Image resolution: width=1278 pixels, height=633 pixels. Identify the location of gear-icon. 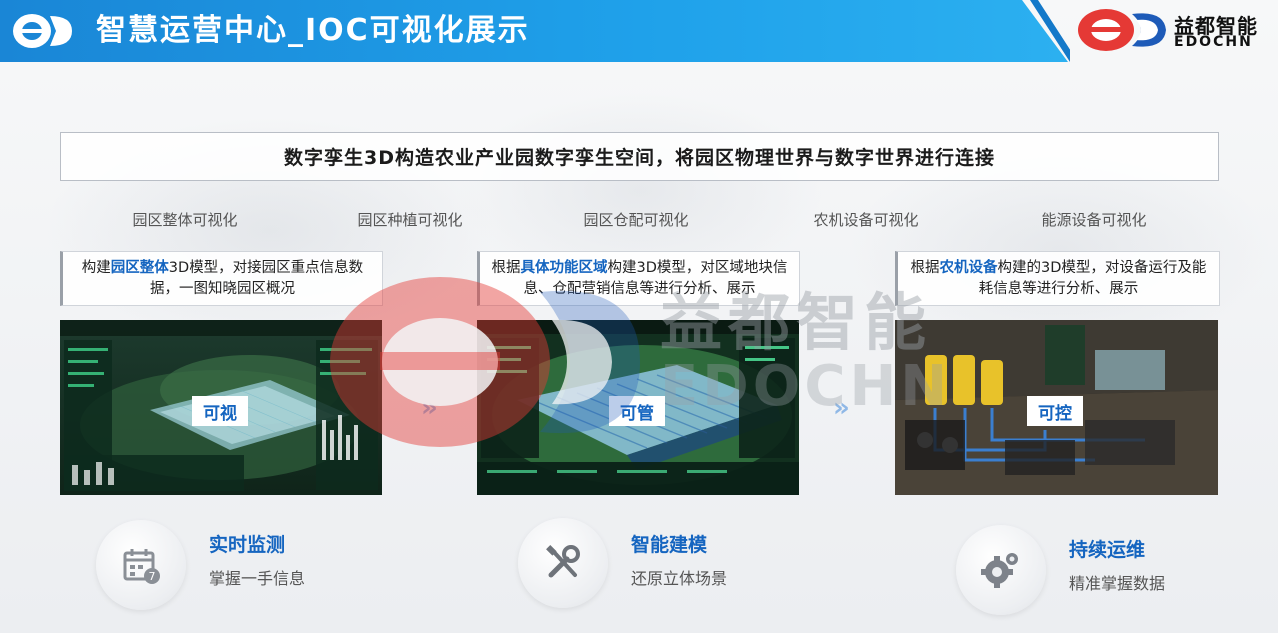
(999, 570).